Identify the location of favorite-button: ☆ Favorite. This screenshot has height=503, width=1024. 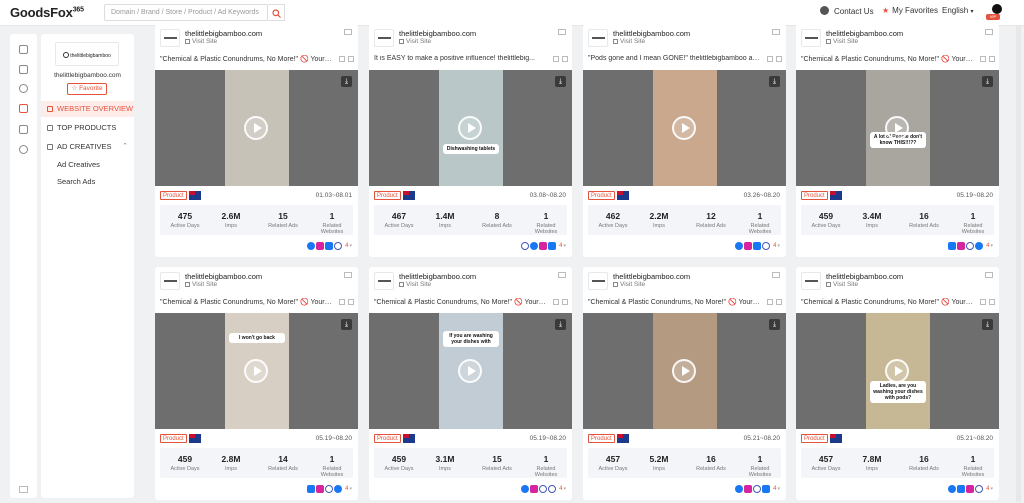
(87, 89).